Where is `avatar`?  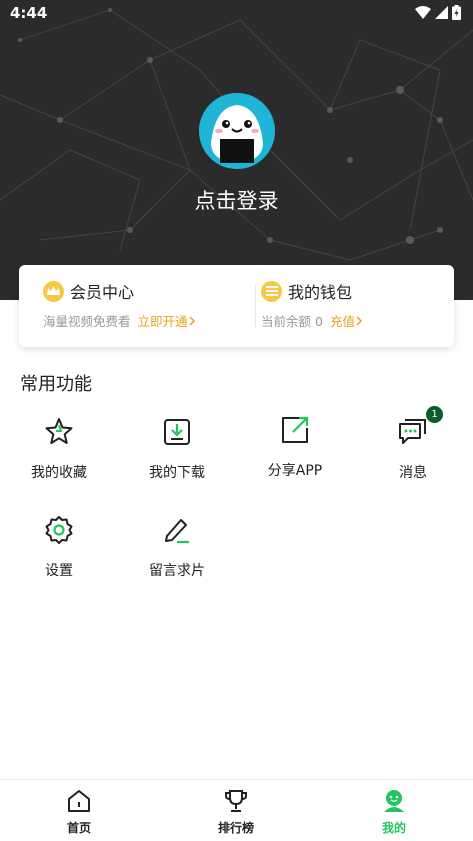
avatar is located at coordinates (237, 131).